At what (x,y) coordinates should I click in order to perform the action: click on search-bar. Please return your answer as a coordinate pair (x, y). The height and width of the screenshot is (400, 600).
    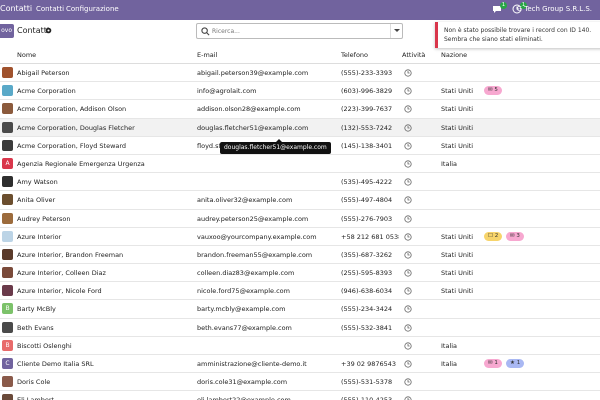
    Looking at the image, I should click on (299, 31).